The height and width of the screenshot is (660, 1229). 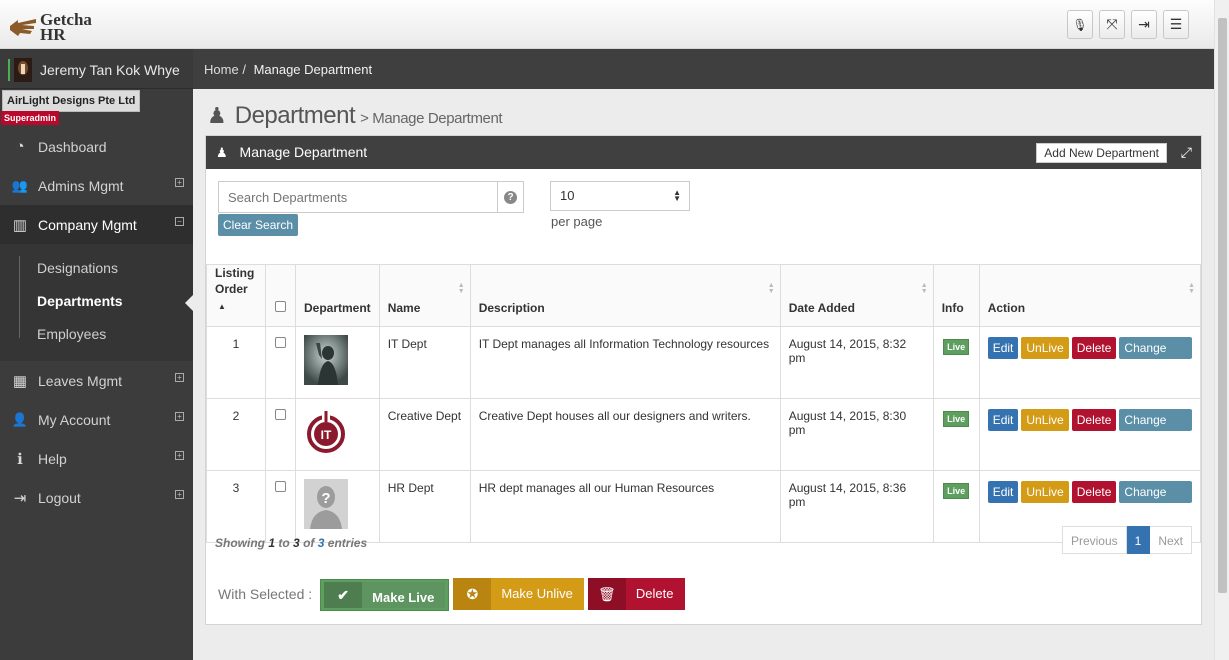 I want to click on vertical-scrollbar, so click(x=1221, y=330).